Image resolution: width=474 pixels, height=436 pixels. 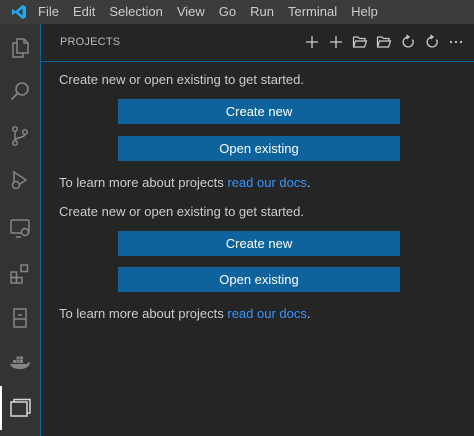 What do you see at coordinates (257, 41) in the screenshot?
I see `sidebar-header: PROJECTS` at bounding box center [257, 41].